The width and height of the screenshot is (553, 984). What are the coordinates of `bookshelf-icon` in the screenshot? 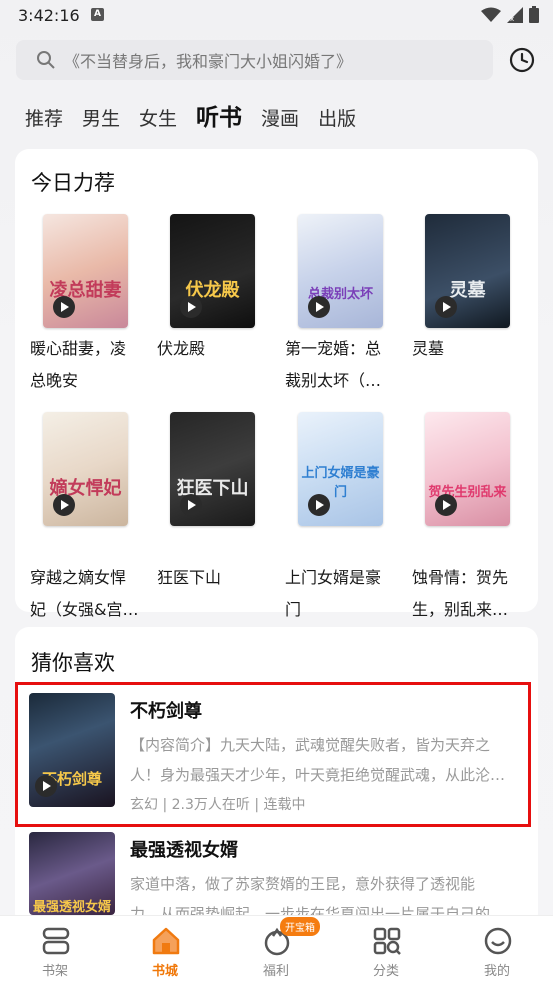 It's located at (56, 941).